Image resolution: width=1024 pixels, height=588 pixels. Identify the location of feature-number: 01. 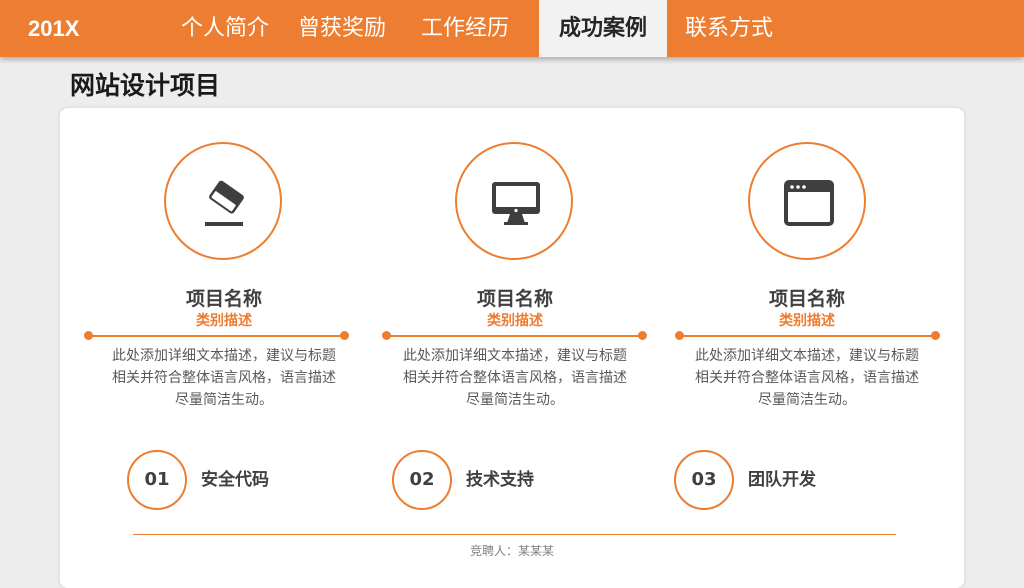
(157, 480).